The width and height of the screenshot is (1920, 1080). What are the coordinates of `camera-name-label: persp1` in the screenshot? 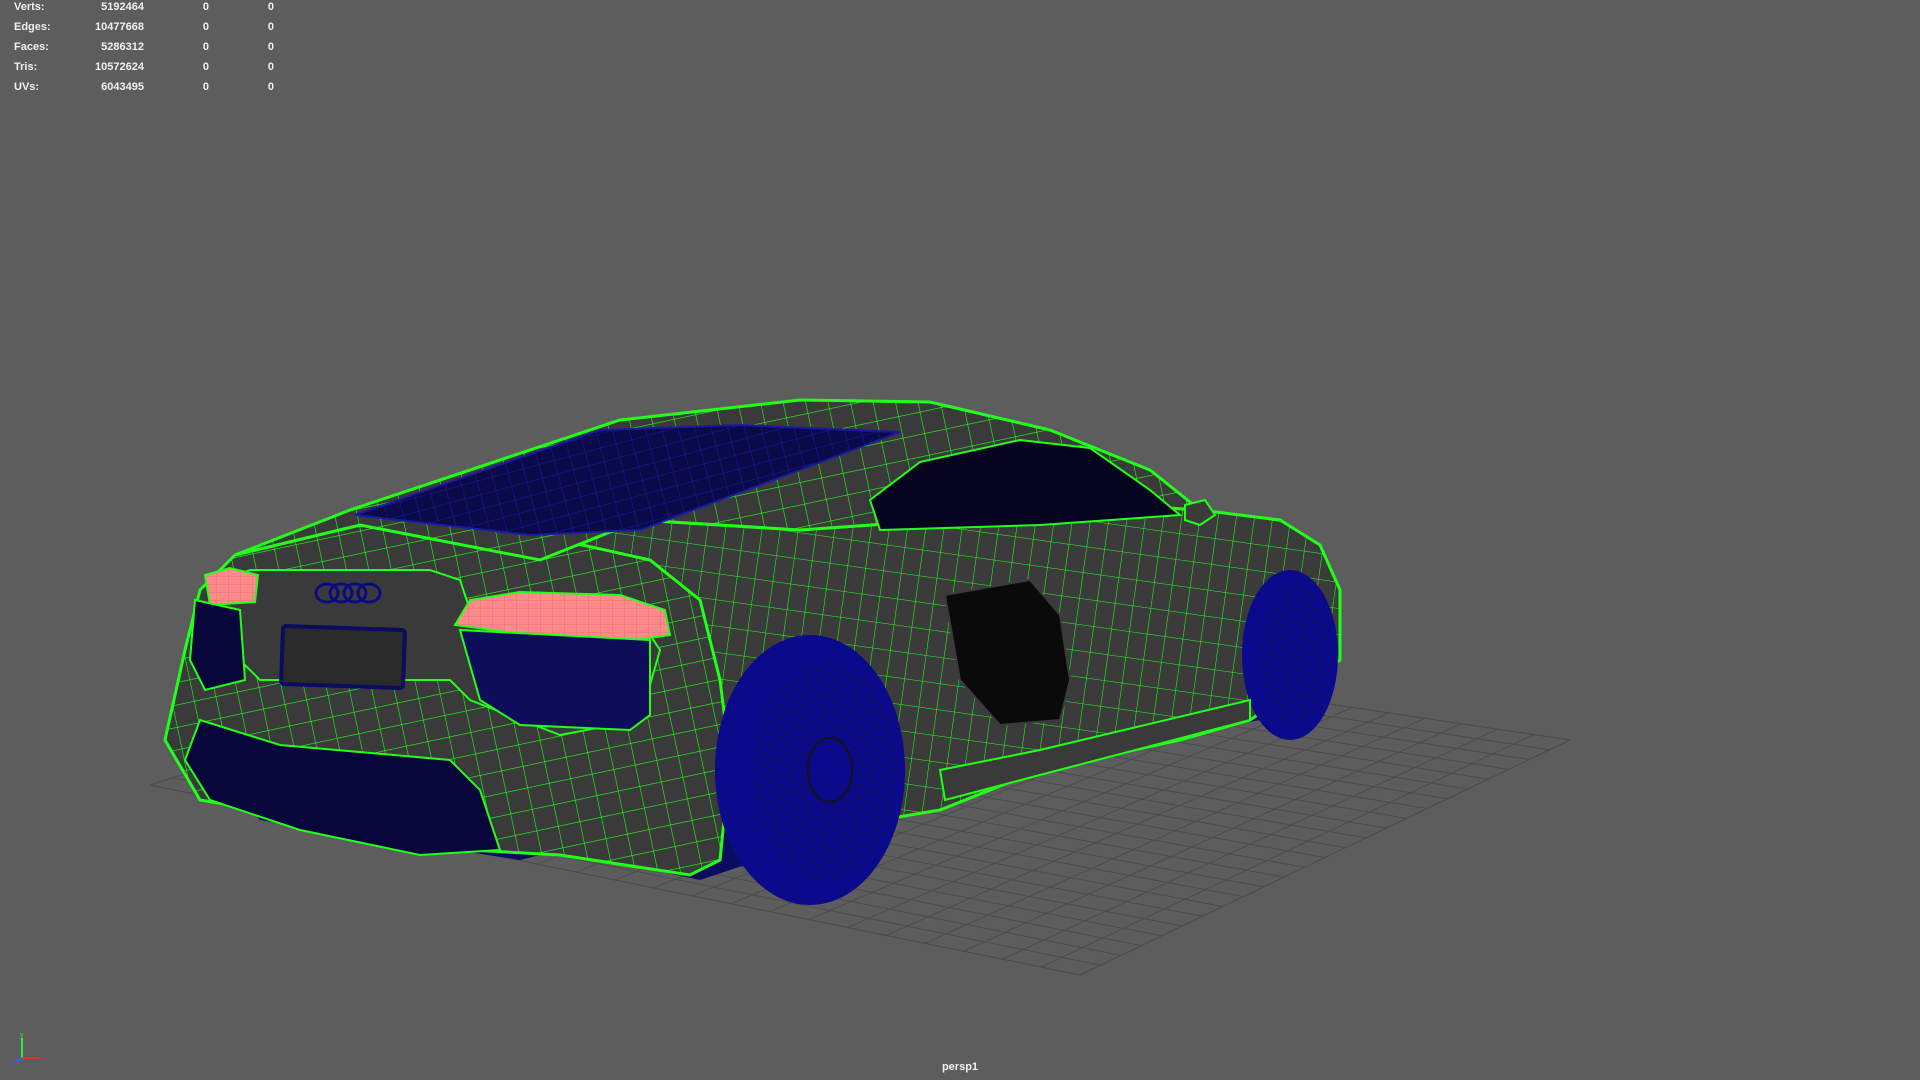 It's located at (960, 1067).